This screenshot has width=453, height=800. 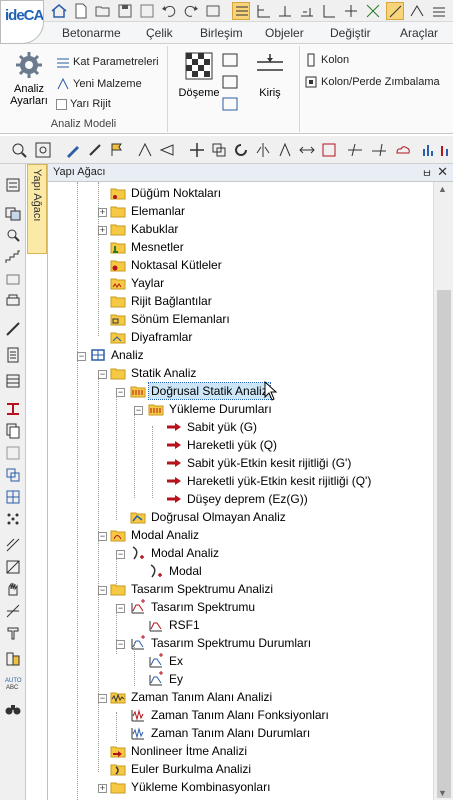 I want to click on print-icon, so click(x=13, y=301).